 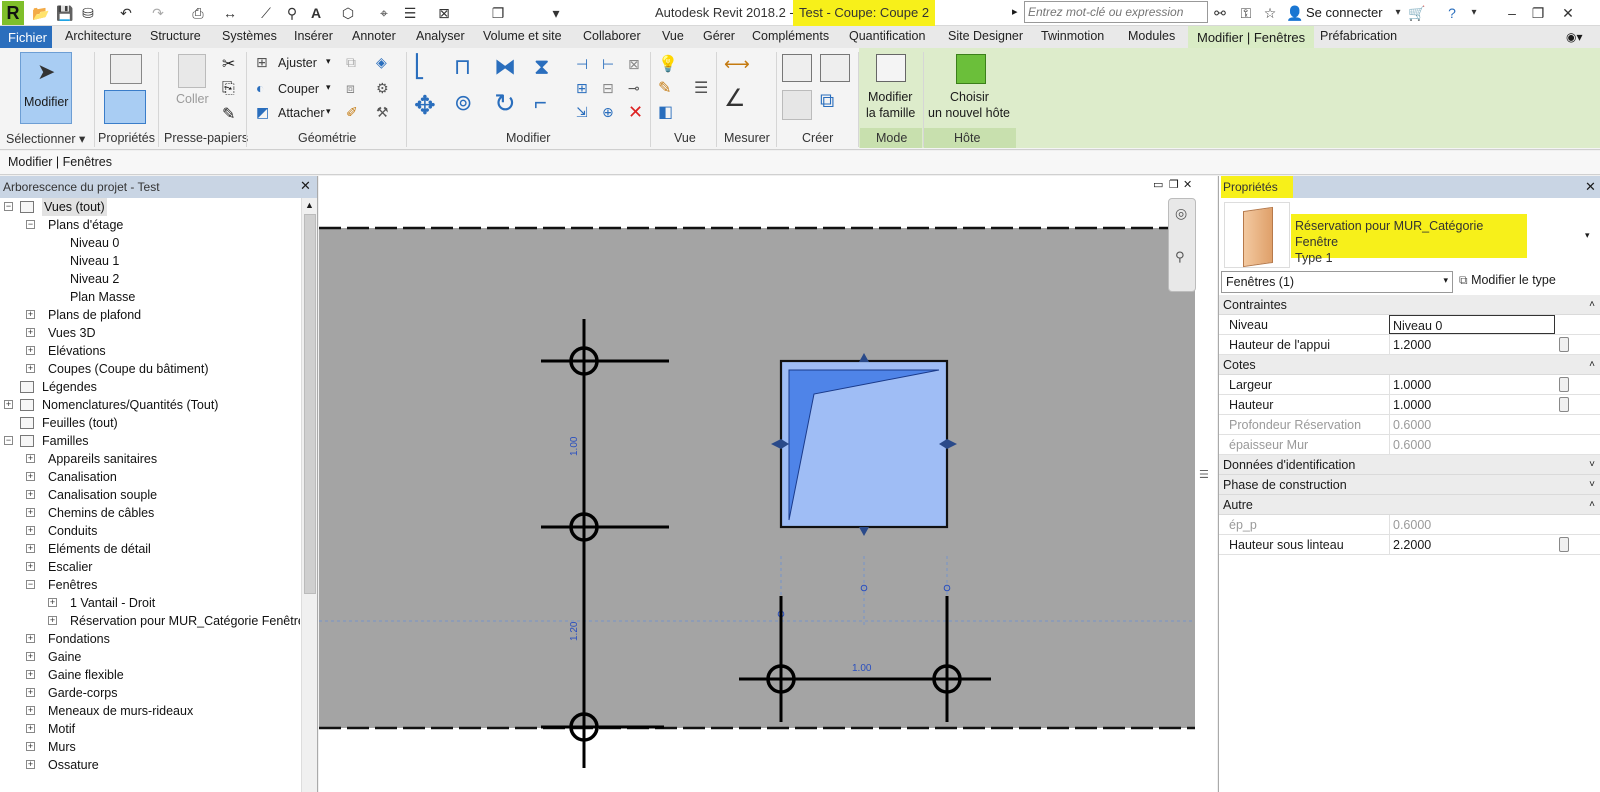 What do you see at coordinates (419, 67) in the screenshot?
I see `align-icon: ⎣` at bounding box center [419, 67].